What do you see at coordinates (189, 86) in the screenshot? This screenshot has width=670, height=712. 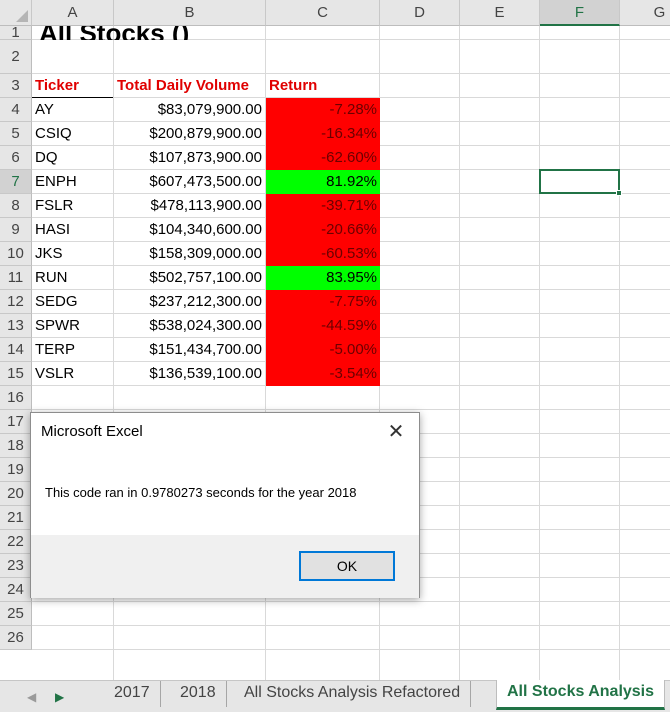 I see `volume-header: Total Daily Volume` at bounding box center [189, 86].